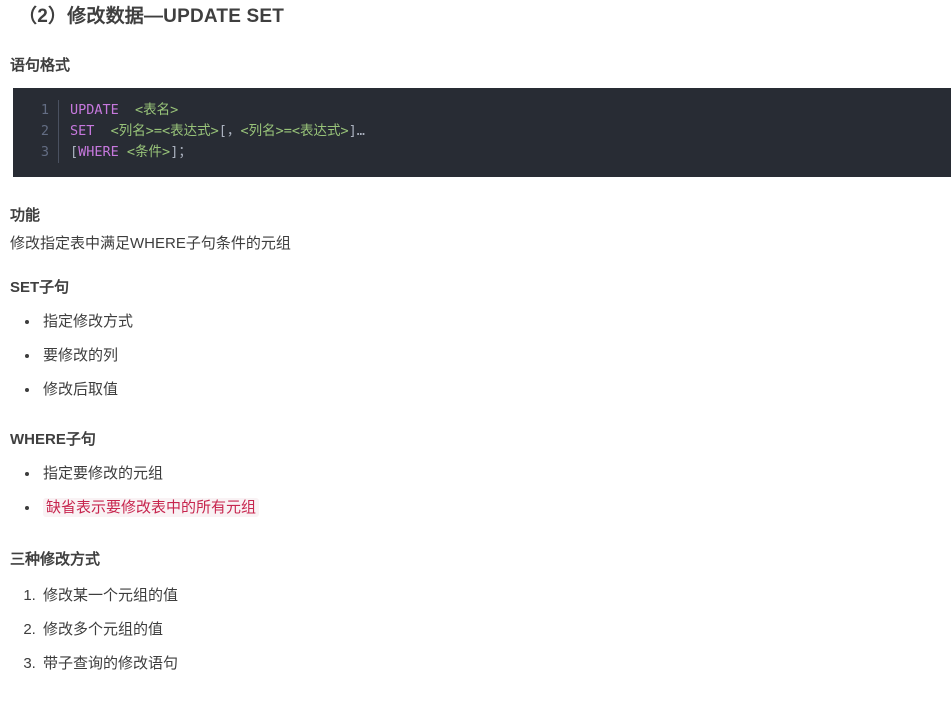 This screenshot has width=951, height=708. I want to click on sql-placeholder: <表名>, so click(157, 110).